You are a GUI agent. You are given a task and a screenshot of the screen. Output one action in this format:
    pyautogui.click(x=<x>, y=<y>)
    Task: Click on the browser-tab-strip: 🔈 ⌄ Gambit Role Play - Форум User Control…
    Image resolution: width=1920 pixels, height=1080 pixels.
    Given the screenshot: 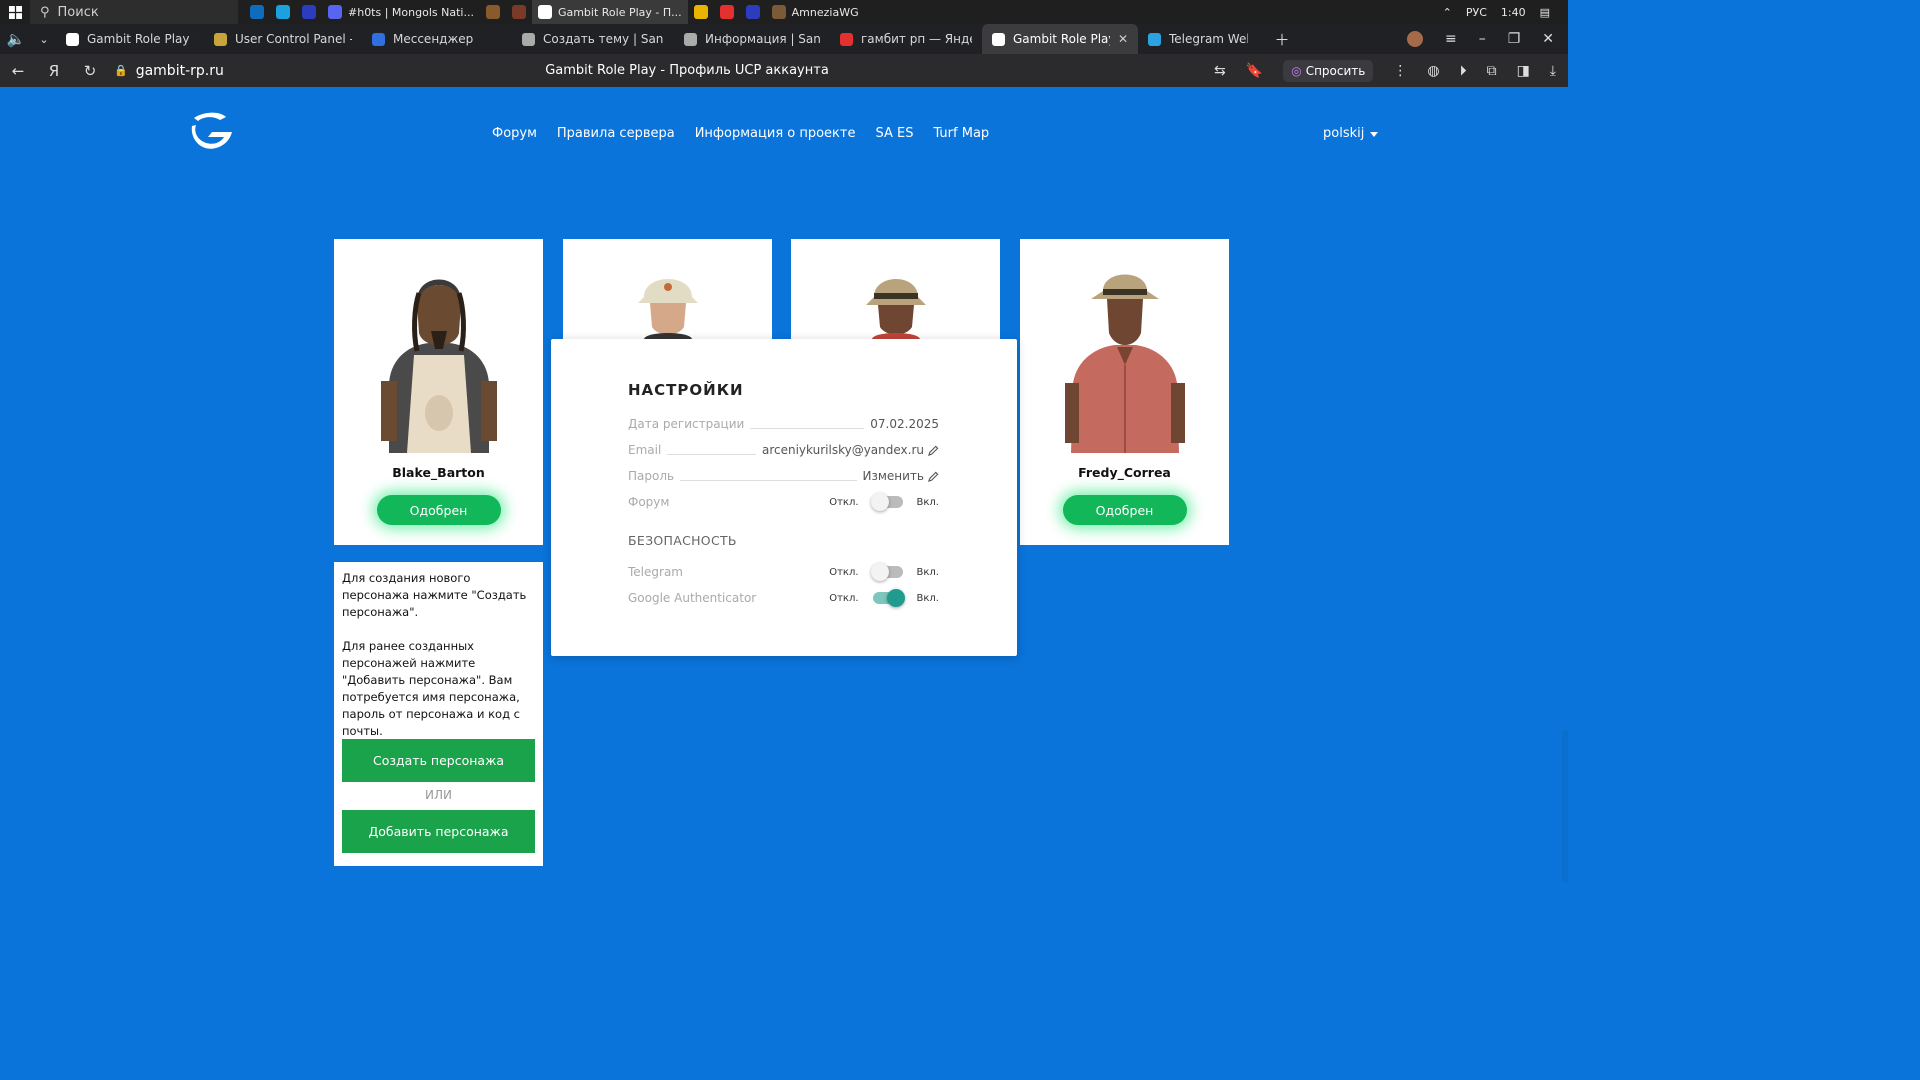 What is the action you would take?
    pyautogui.click(x=784, y=39)
    